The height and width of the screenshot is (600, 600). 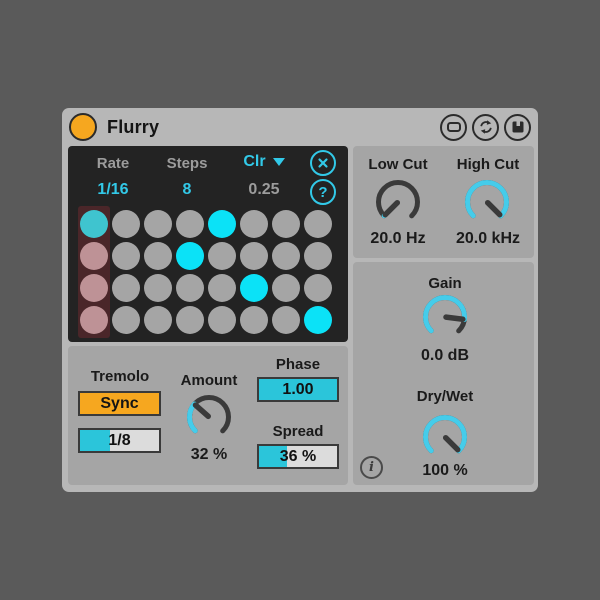 I want to click on jitter-value: 0.25, so click(x=264, y=190).